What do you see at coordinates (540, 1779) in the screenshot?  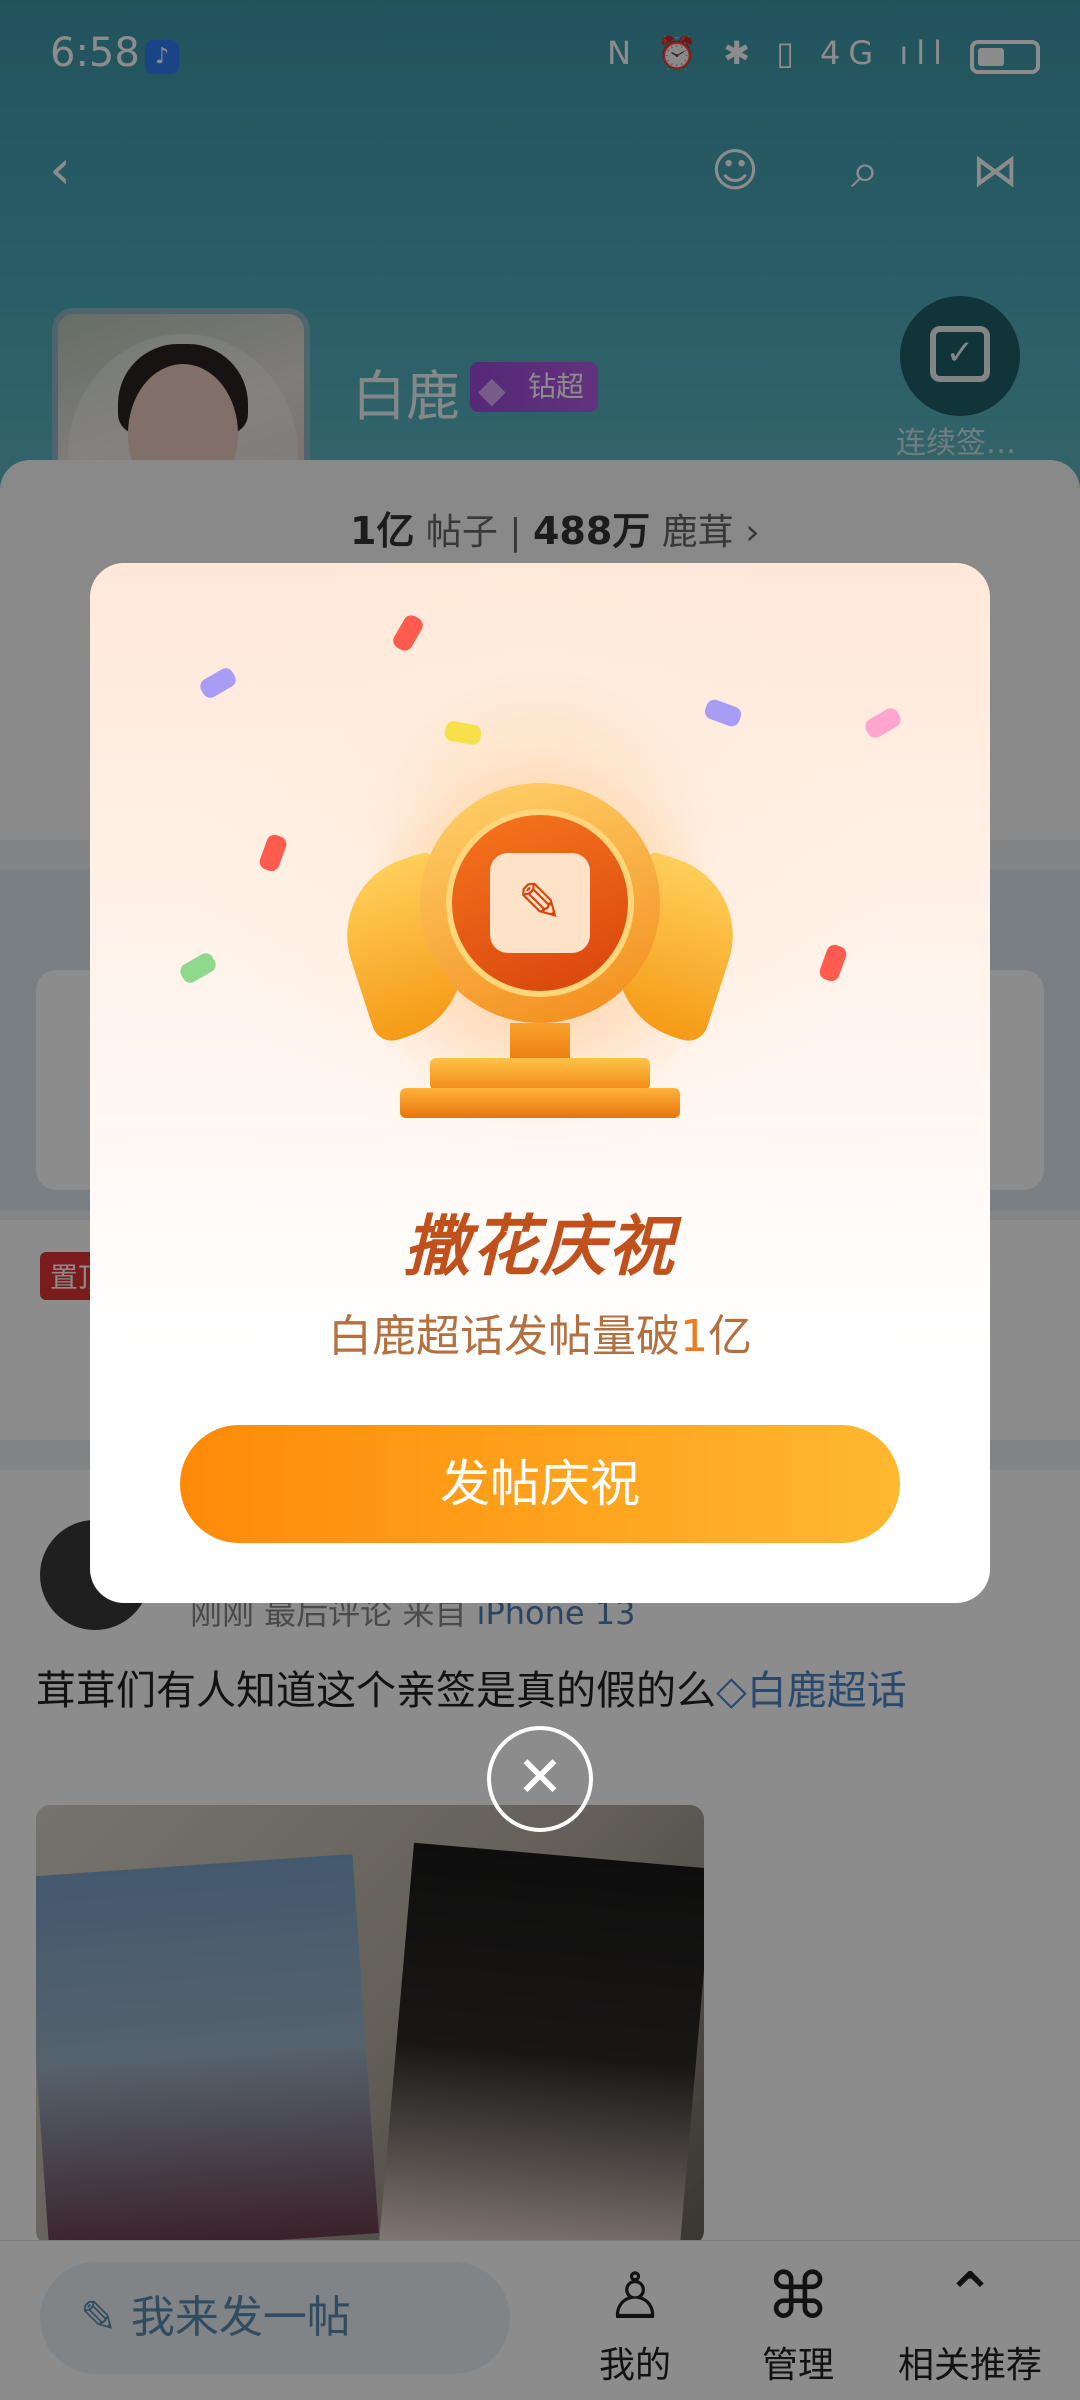 I see `close-icon: ✕` at bounding box center [540, 1779].